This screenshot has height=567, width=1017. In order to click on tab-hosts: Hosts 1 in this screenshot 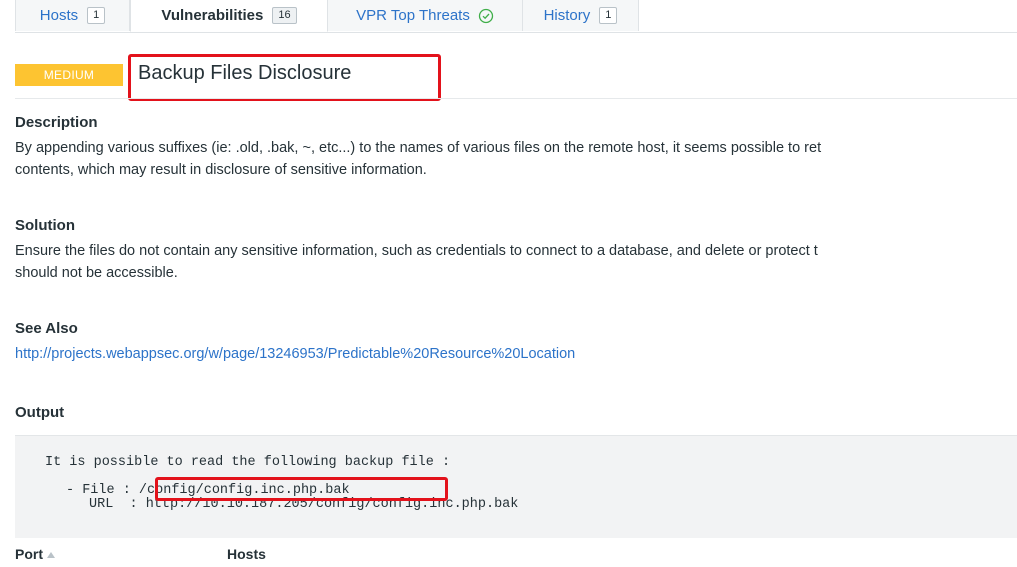, I will do `click(72, 15)`.